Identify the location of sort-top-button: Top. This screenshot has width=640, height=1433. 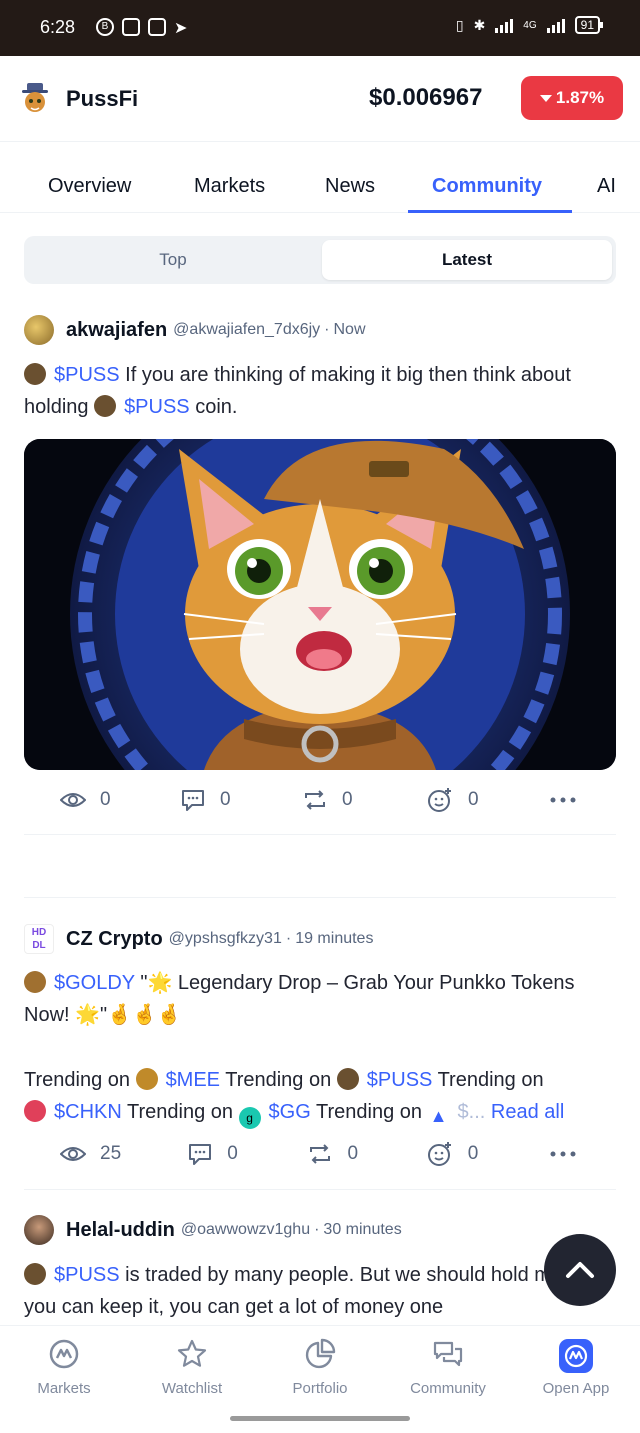
(173, 260).